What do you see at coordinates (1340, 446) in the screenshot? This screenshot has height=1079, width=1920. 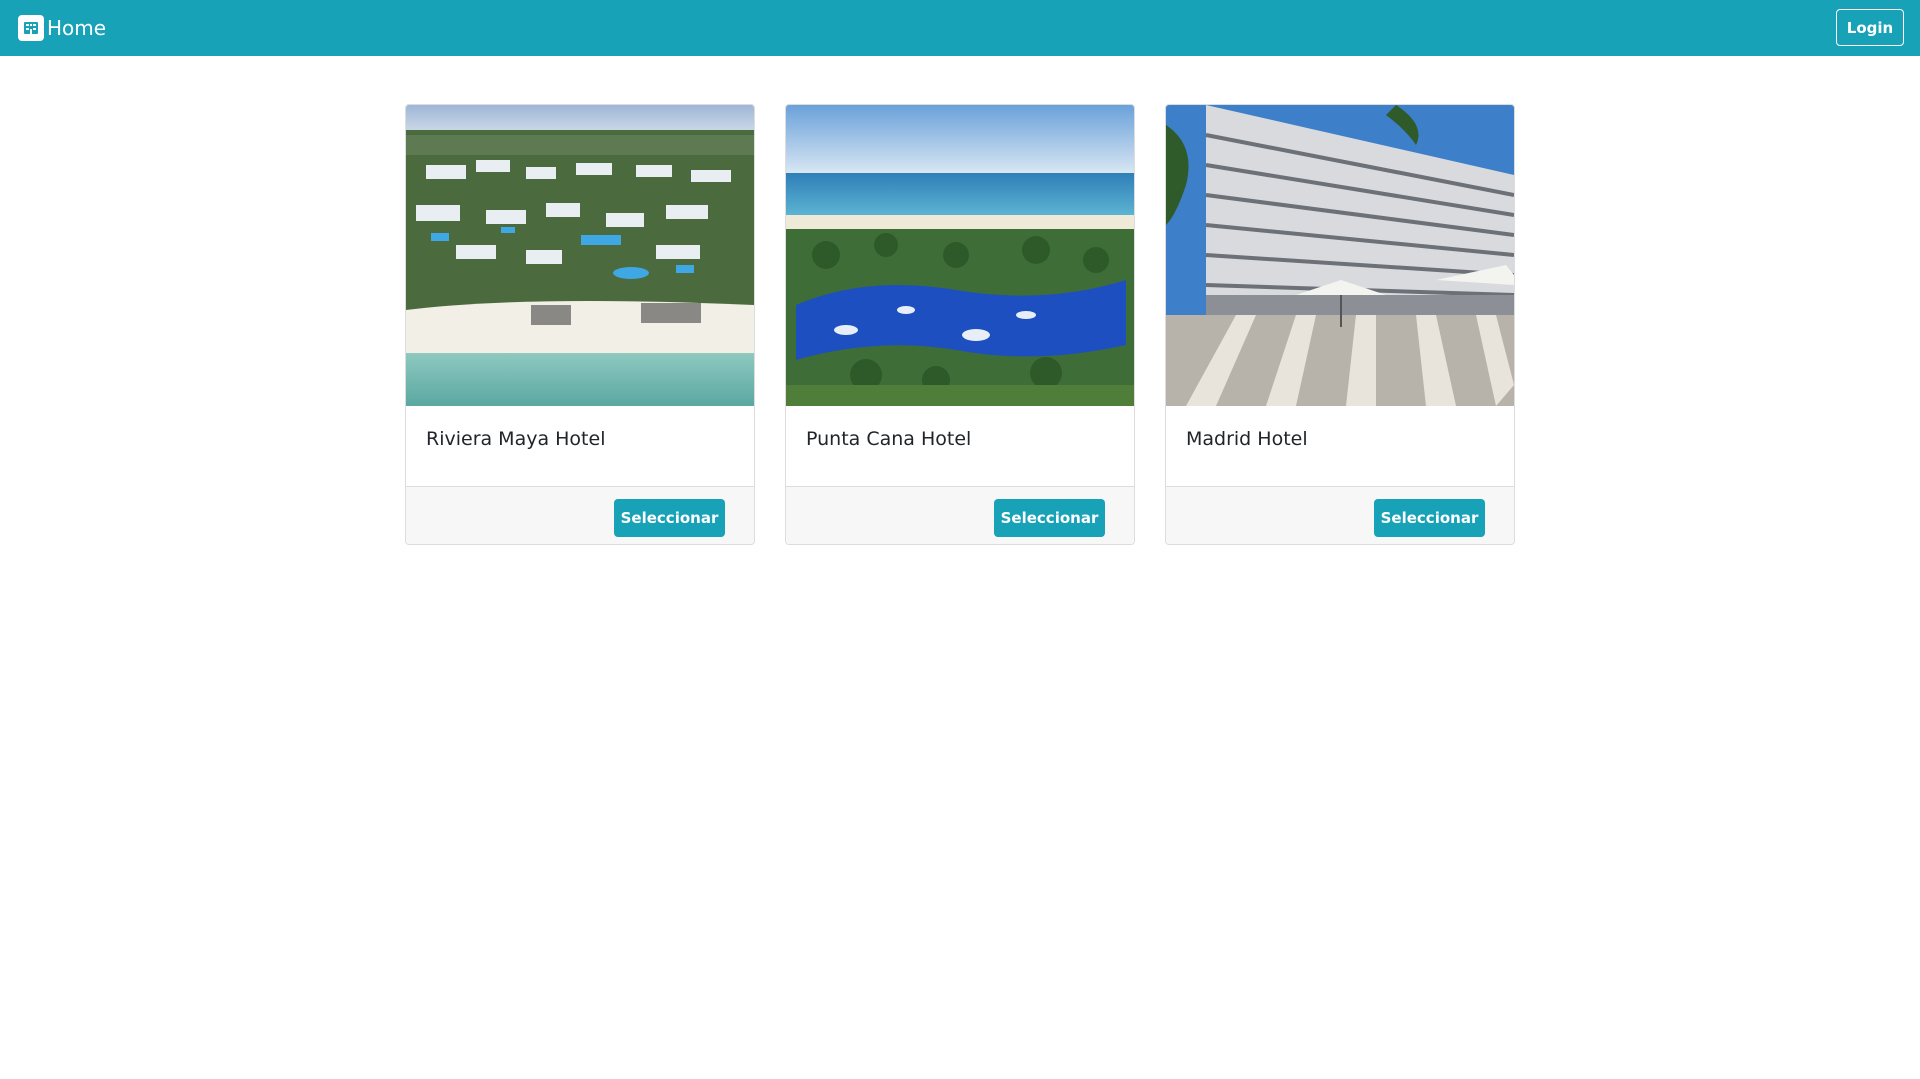 I see `card-body: Madrid Hotel` at bounding box center [1340, 446].